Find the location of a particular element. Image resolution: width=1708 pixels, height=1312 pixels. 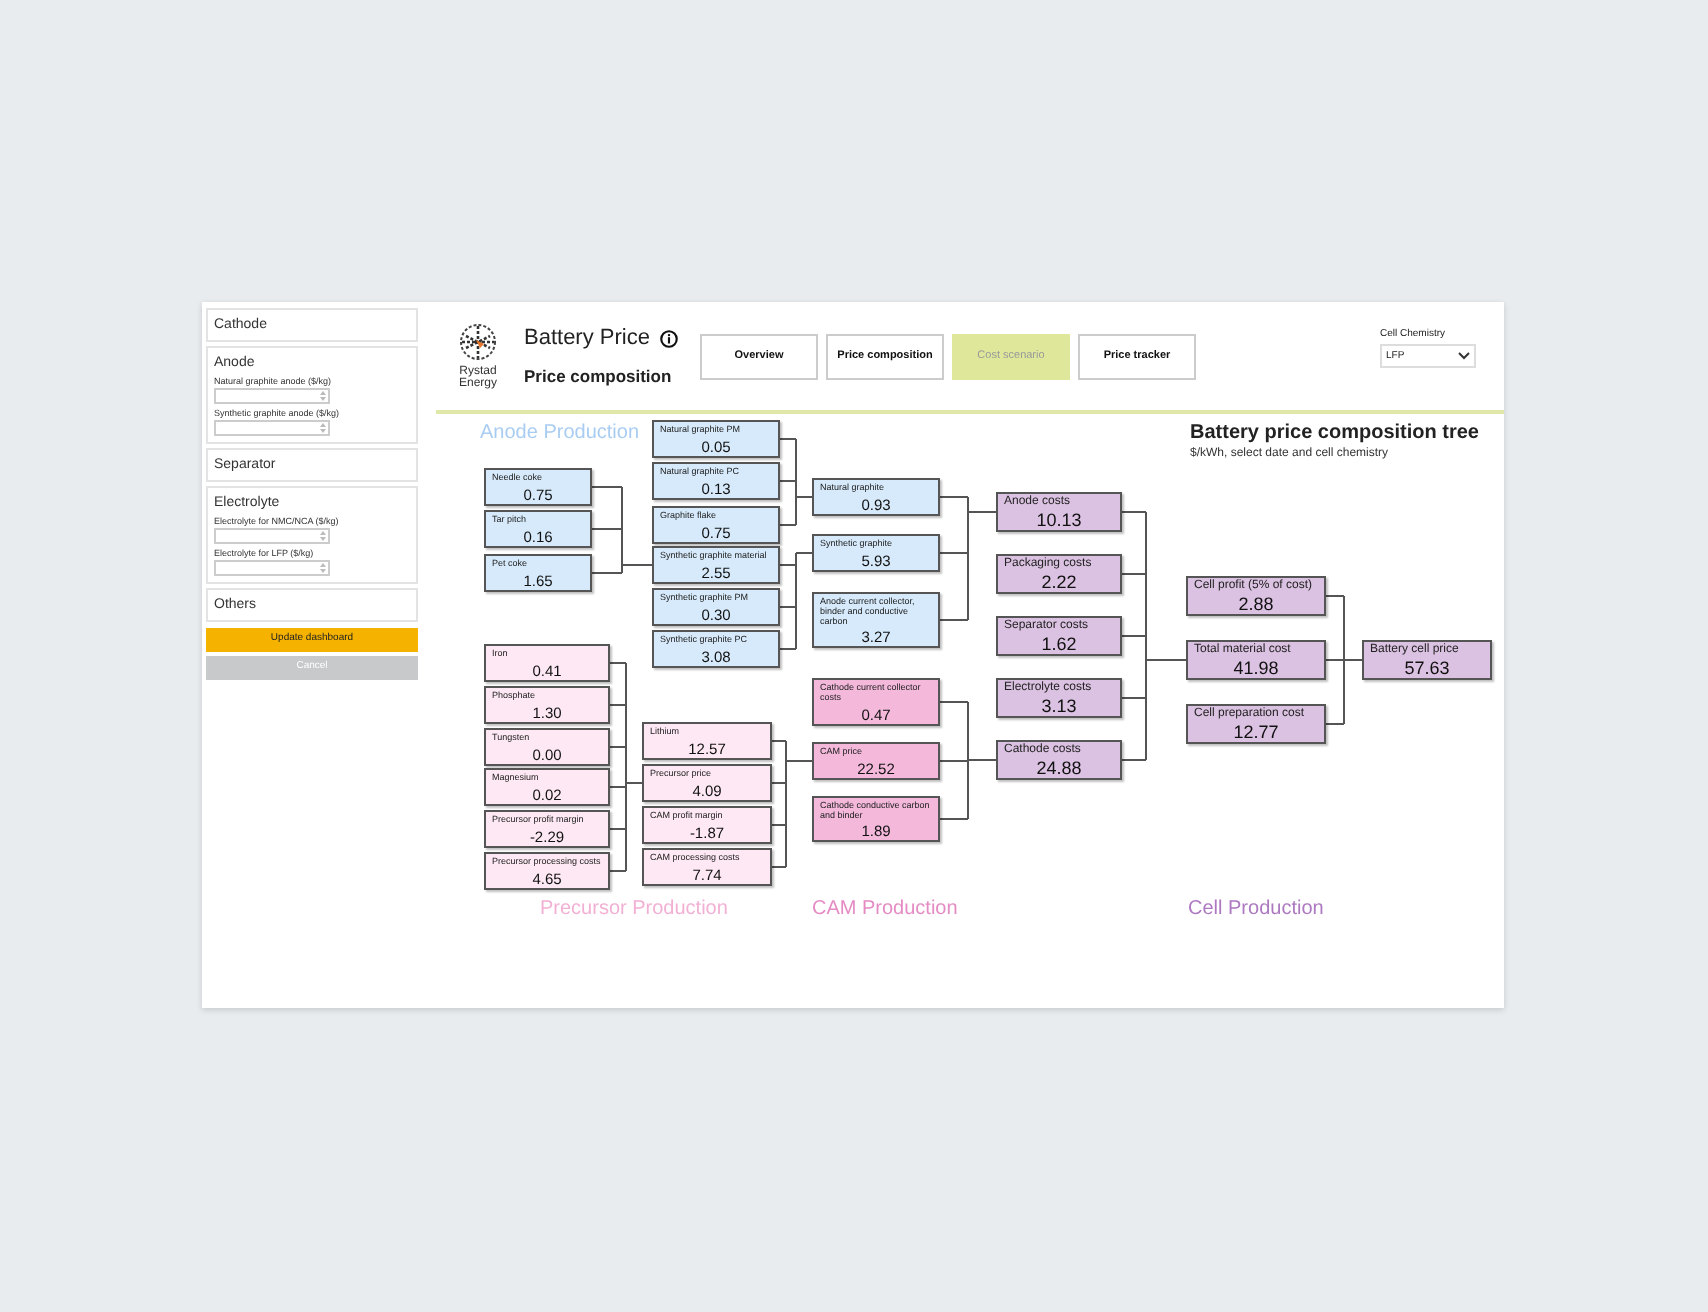

section-label: CAM Production is located at coordinates (885, 910).